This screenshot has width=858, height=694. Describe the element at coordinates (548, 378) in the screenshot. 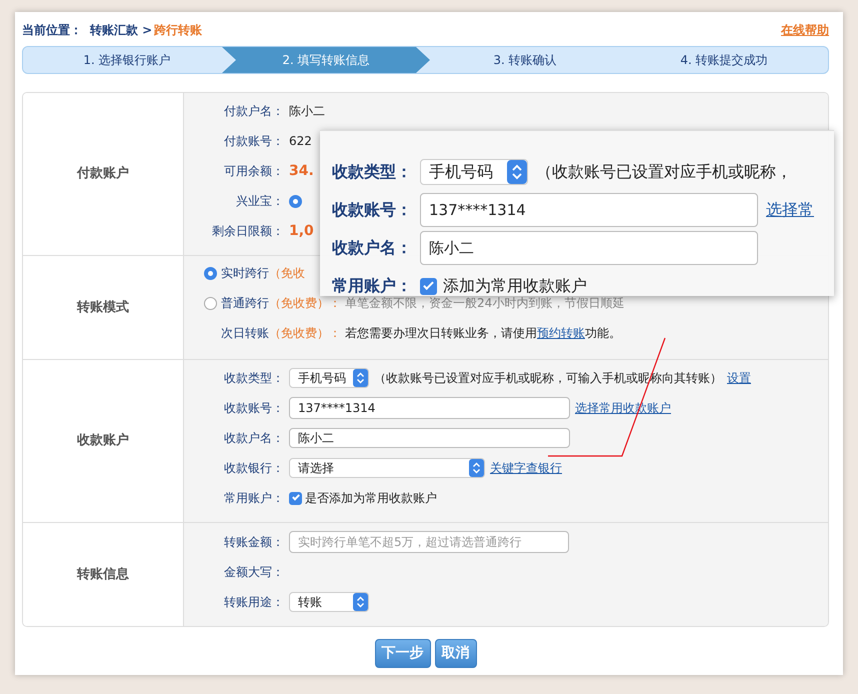

I see `hint-text: （收款账号已设置对应手机或昵称，可输入手机或昵称向其转账）` at that location.